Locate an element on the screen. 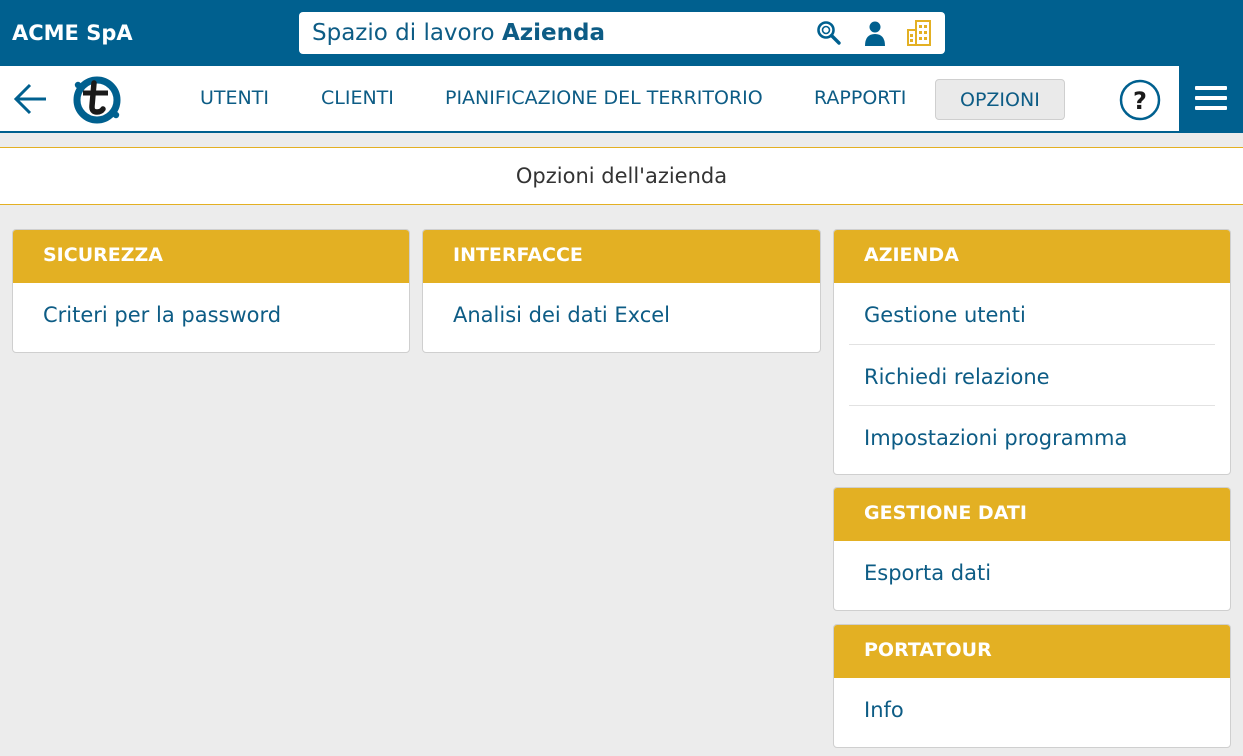 This screenshot has height=756, width=1243. user-icon is located at coordinates (875, 33).